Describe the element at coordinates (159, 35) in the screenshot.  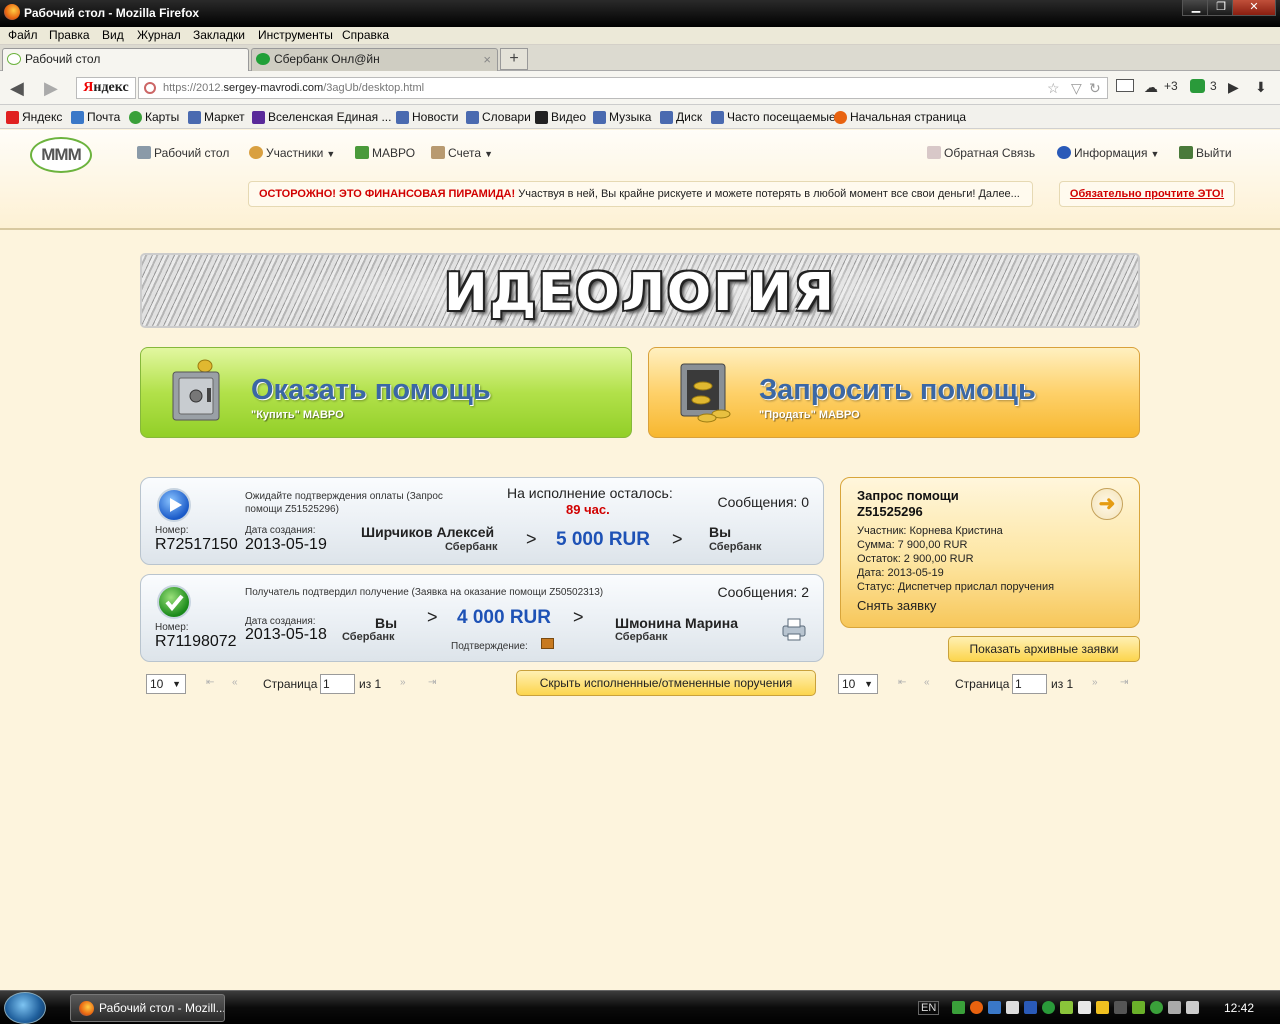
I see `menu-history: Журнал` at that location.